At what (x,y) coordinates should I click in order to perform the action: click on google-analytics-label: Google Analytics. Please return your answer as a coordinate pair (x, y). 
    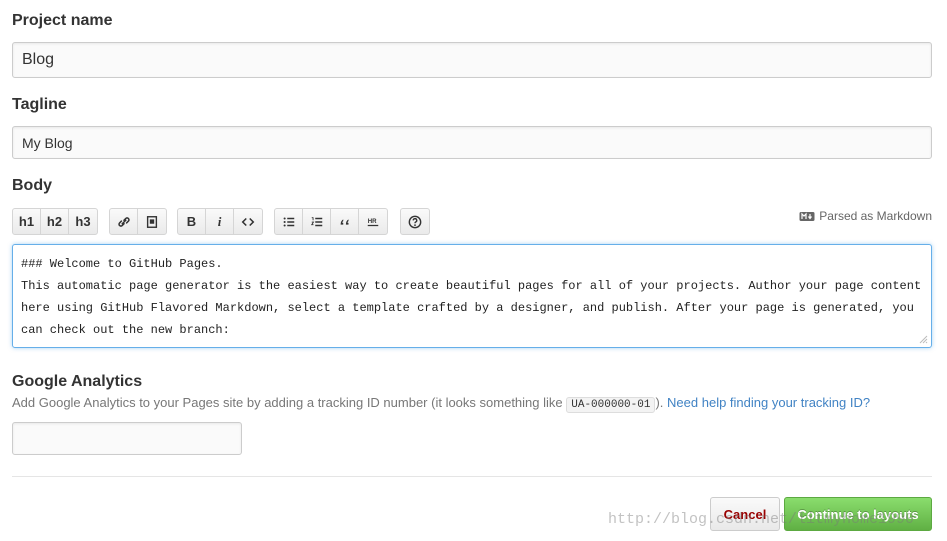
    Looking at the image, I should click on (77, 381).